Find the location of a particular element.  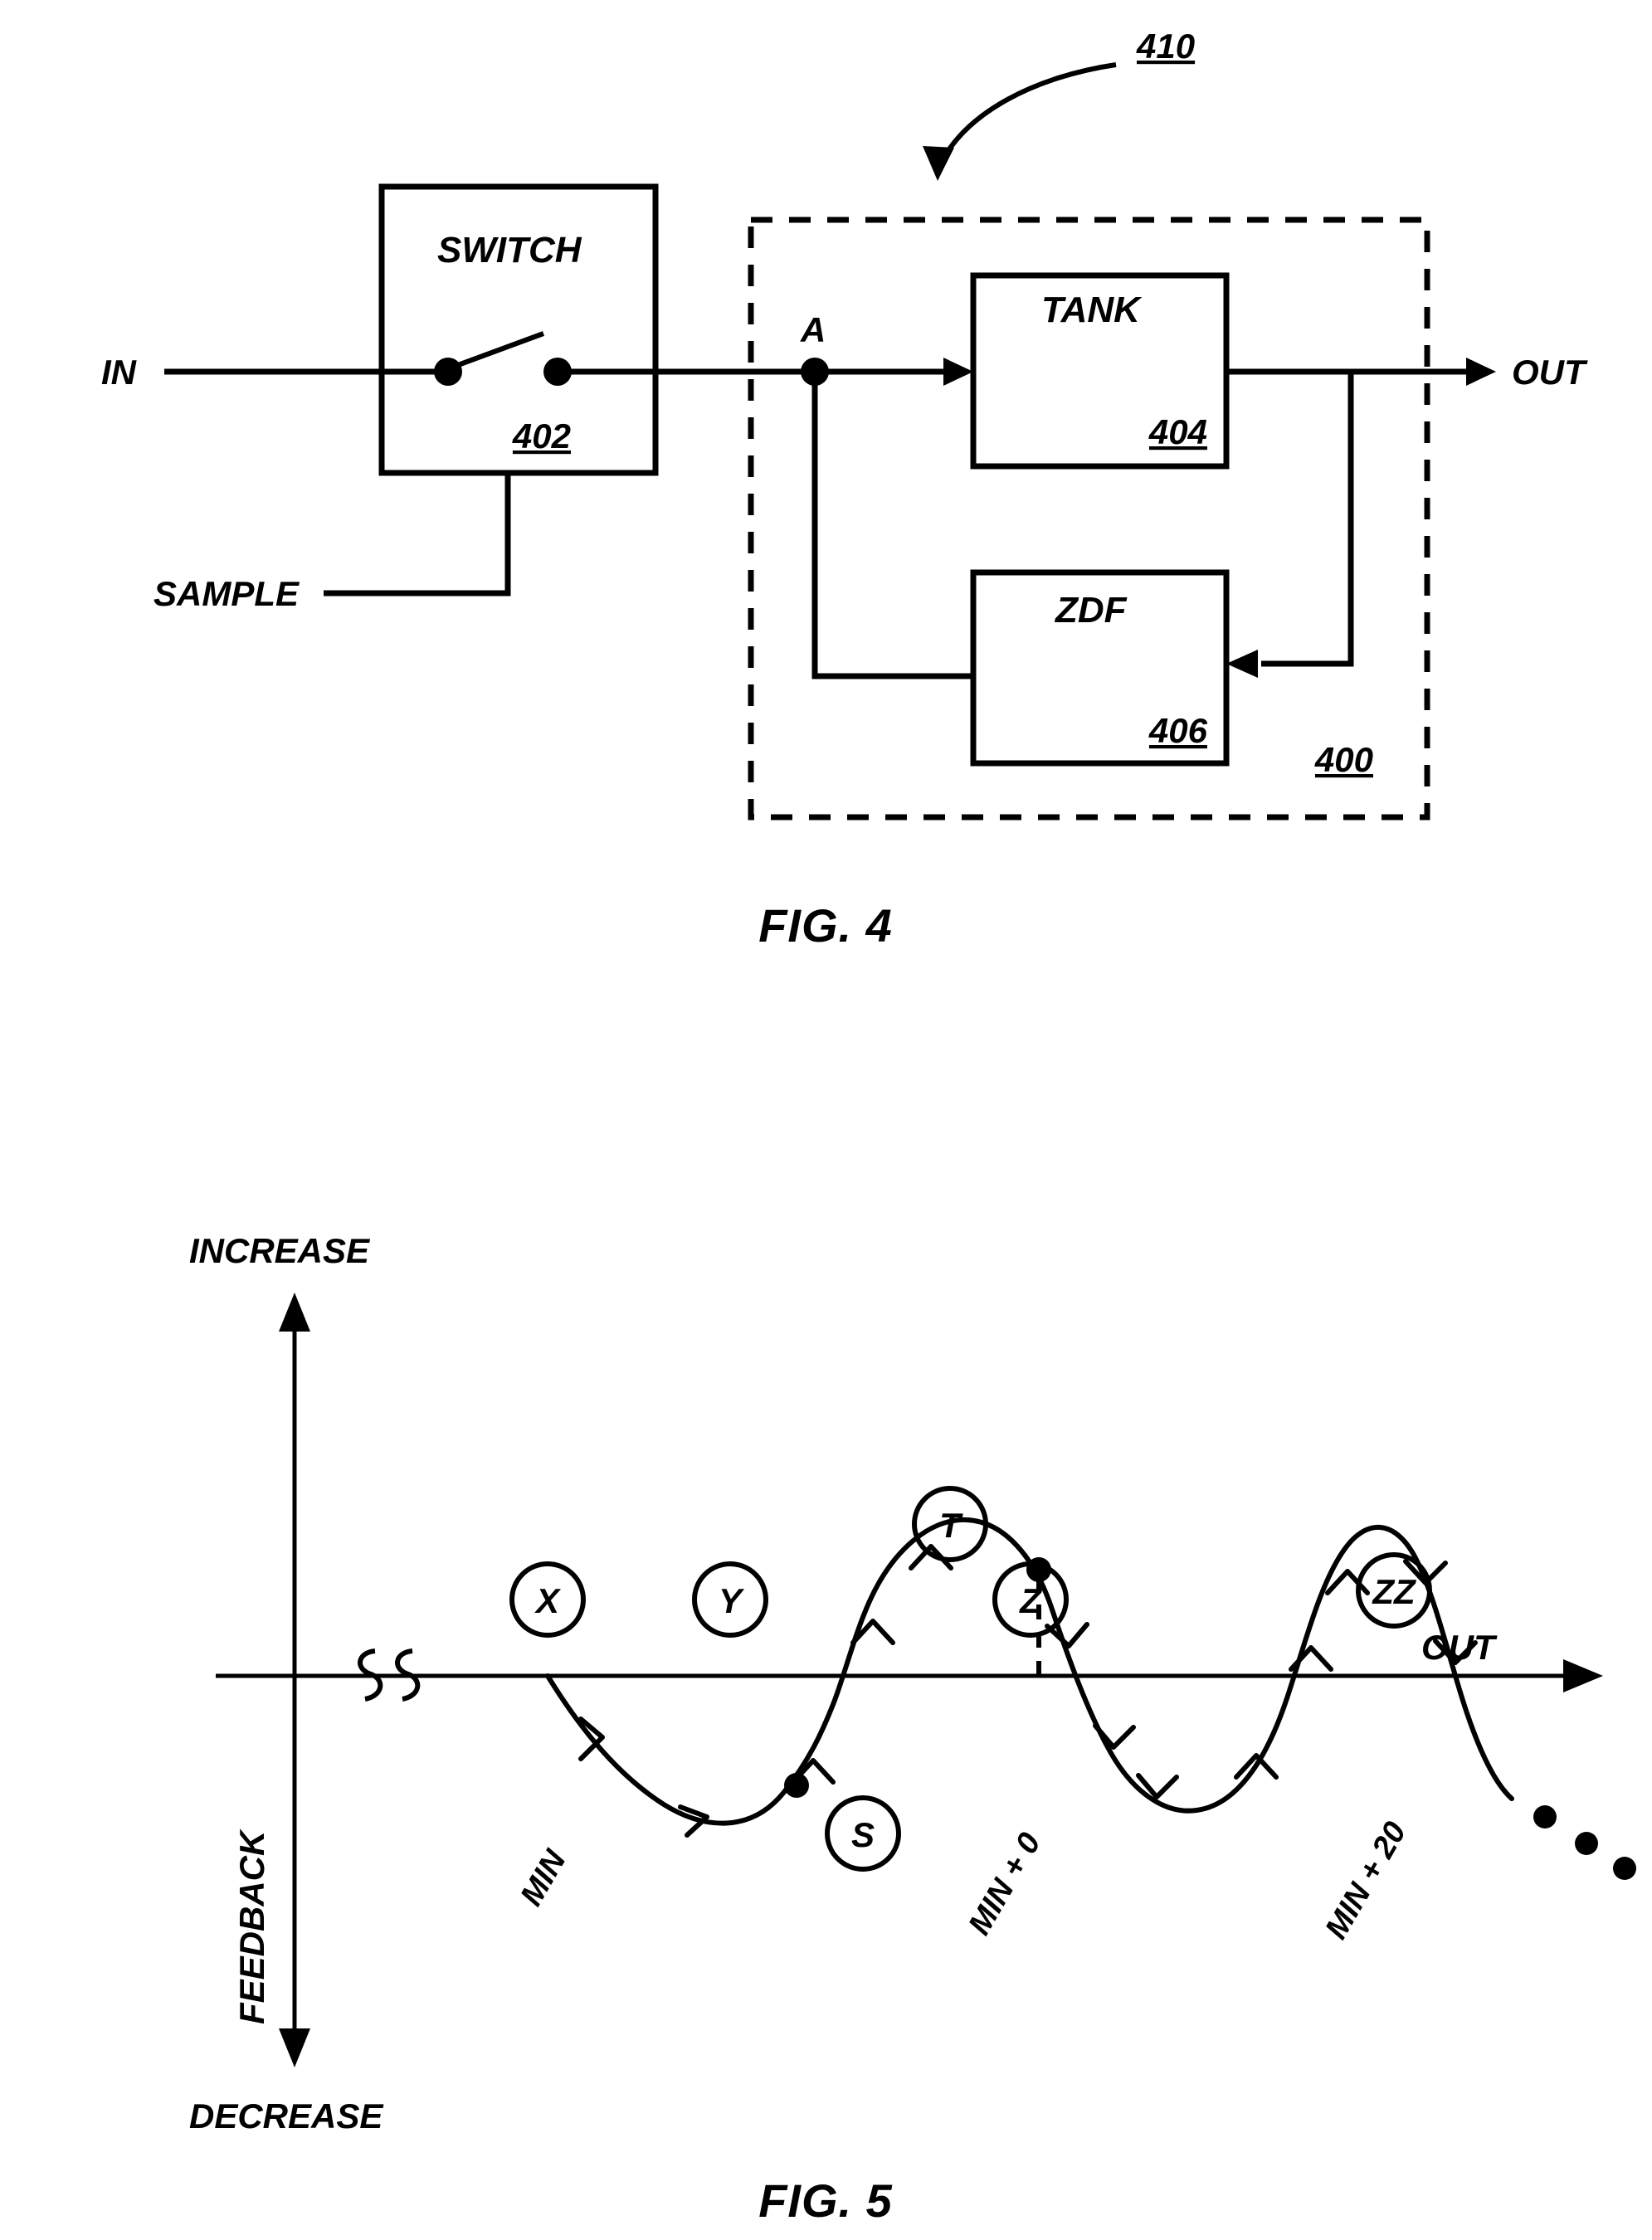

zdf-ref-406: 406 is located at coordinates (1178, 730).